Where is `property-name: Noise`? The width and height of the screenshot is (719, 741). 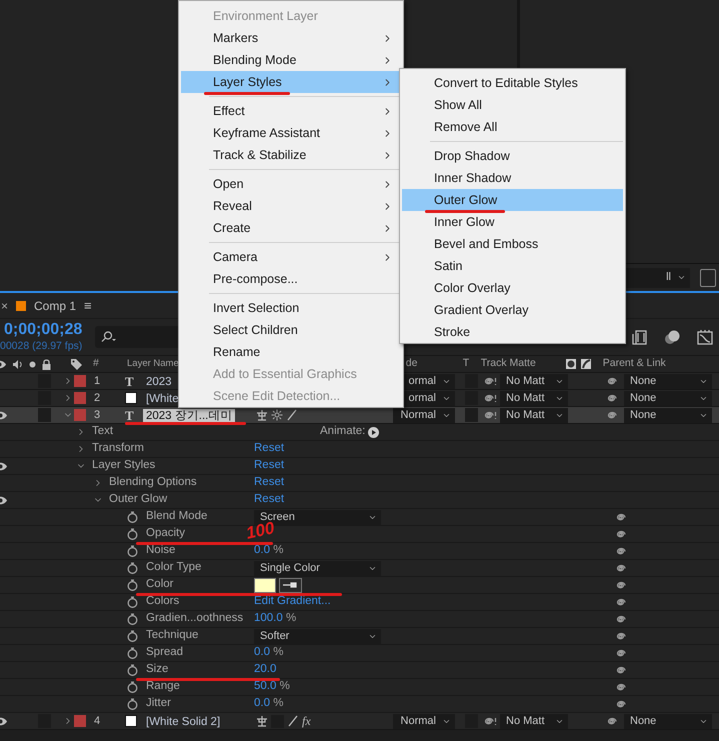 property-name: Noise is located at coordinates (161, 550).